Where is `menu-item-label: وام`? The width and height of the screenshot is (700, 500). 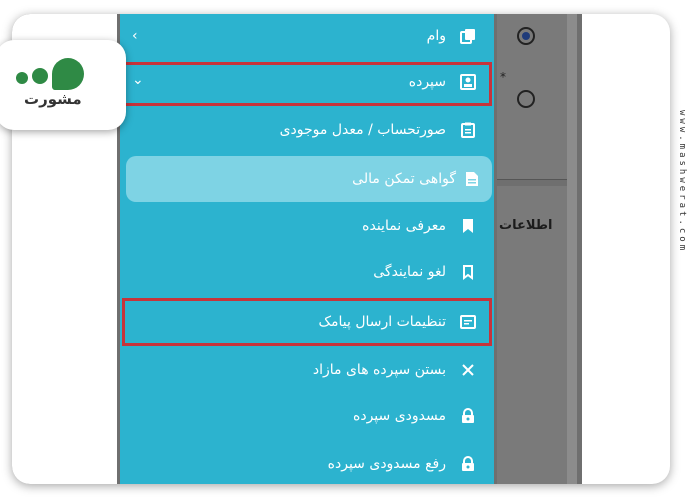 menu-item-label: وام is located at coordinates (436, 36).